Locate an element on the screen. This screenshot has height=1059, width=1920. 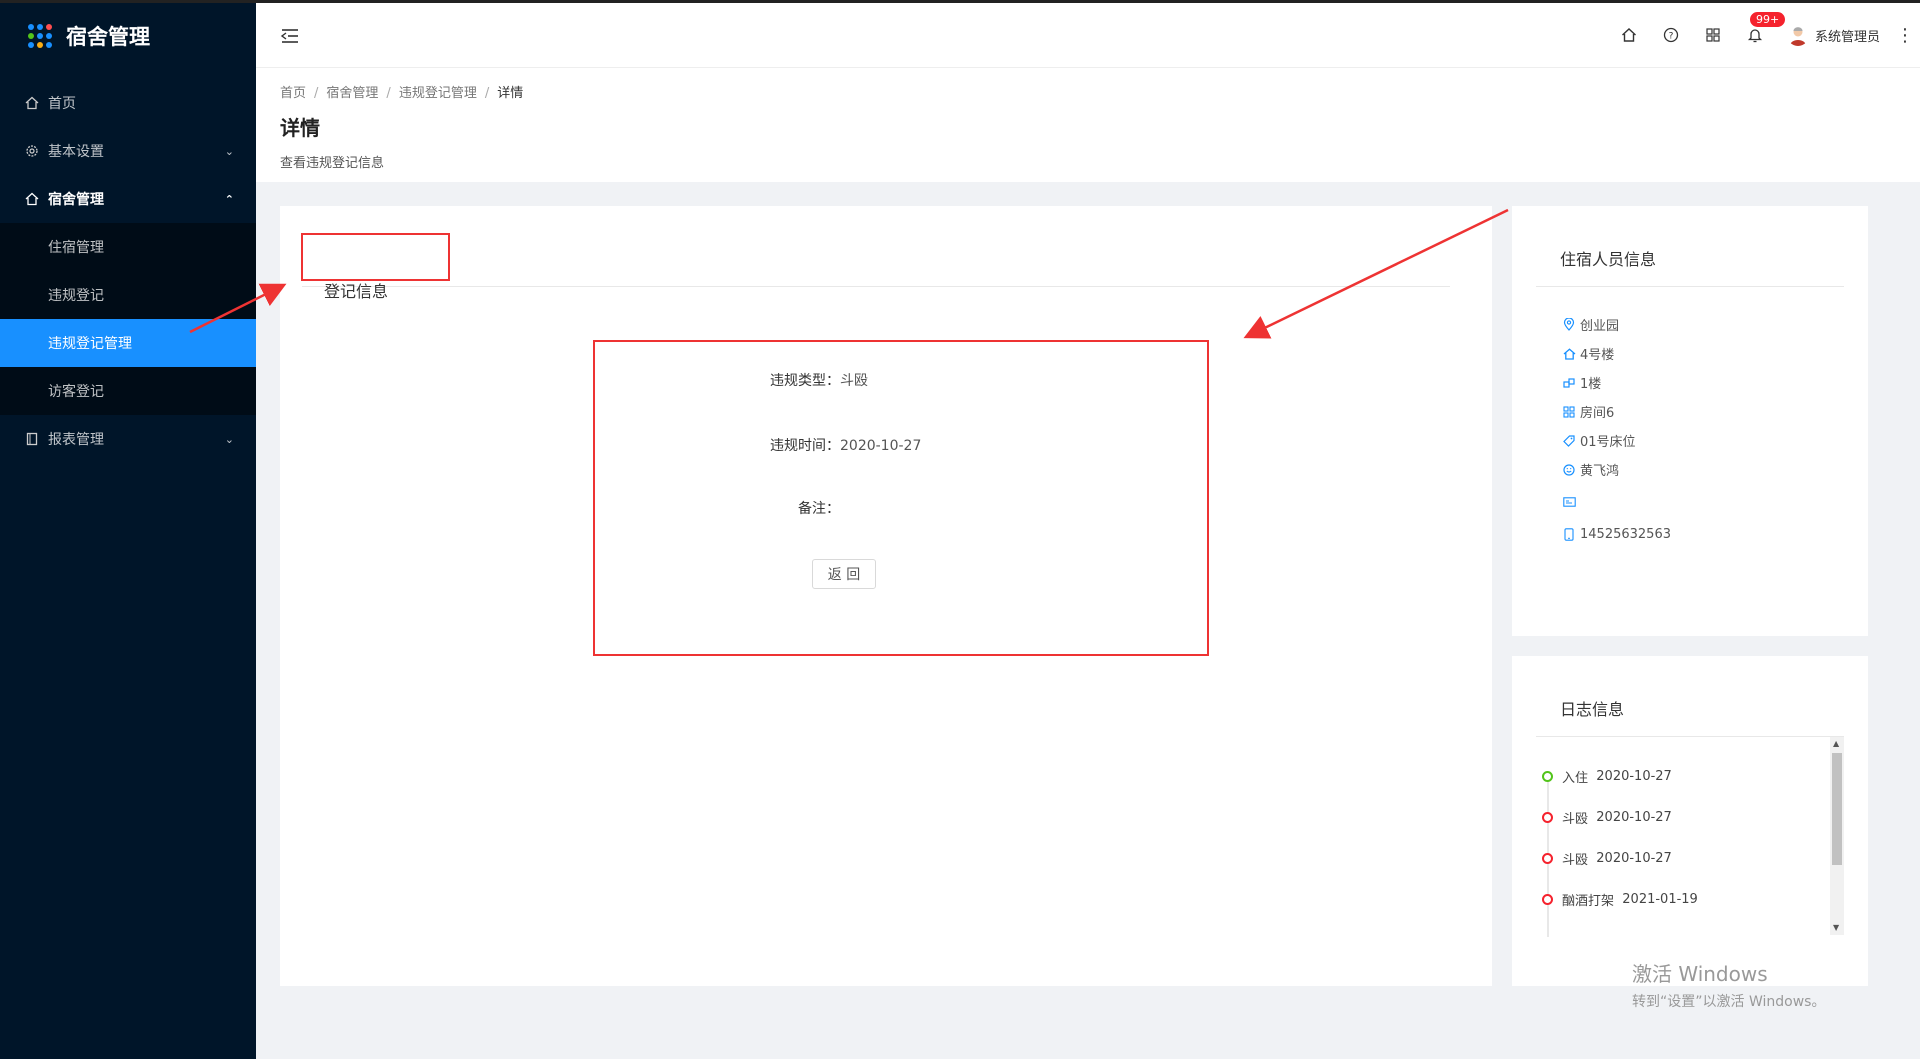
header-actions: ? 99+ 系统管理员 ⋮ is located at coordinates (1769, 35).